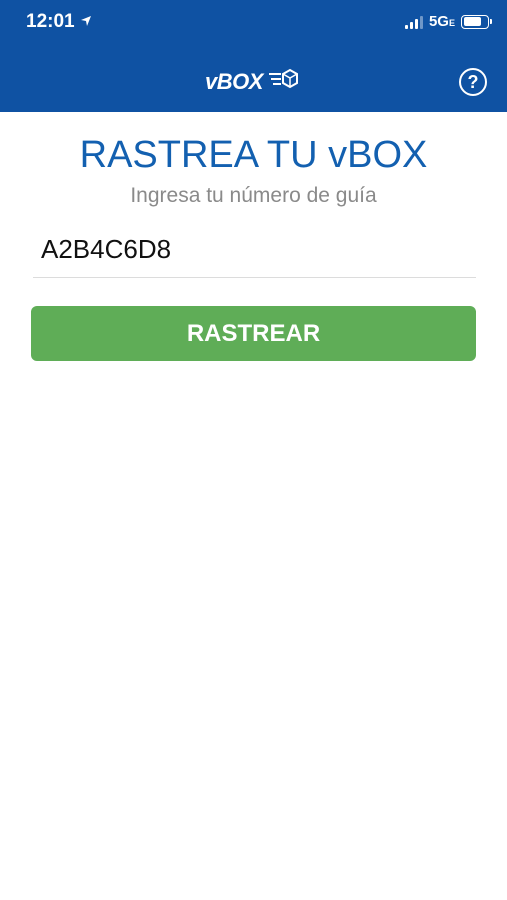  I want to click on time-text: 12:01, so click(50, 21).